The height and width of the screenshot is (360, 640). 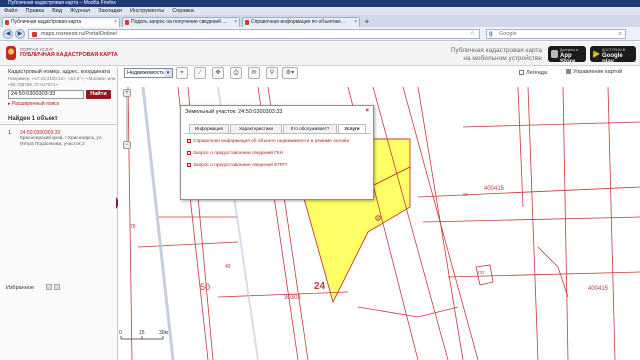 What do you see at coordinates (254, 34) in the screenshot?
I see `address-bar: maps.rosreestr.ru/PortalOnline/ ☆` at bounding box center [254, 34].